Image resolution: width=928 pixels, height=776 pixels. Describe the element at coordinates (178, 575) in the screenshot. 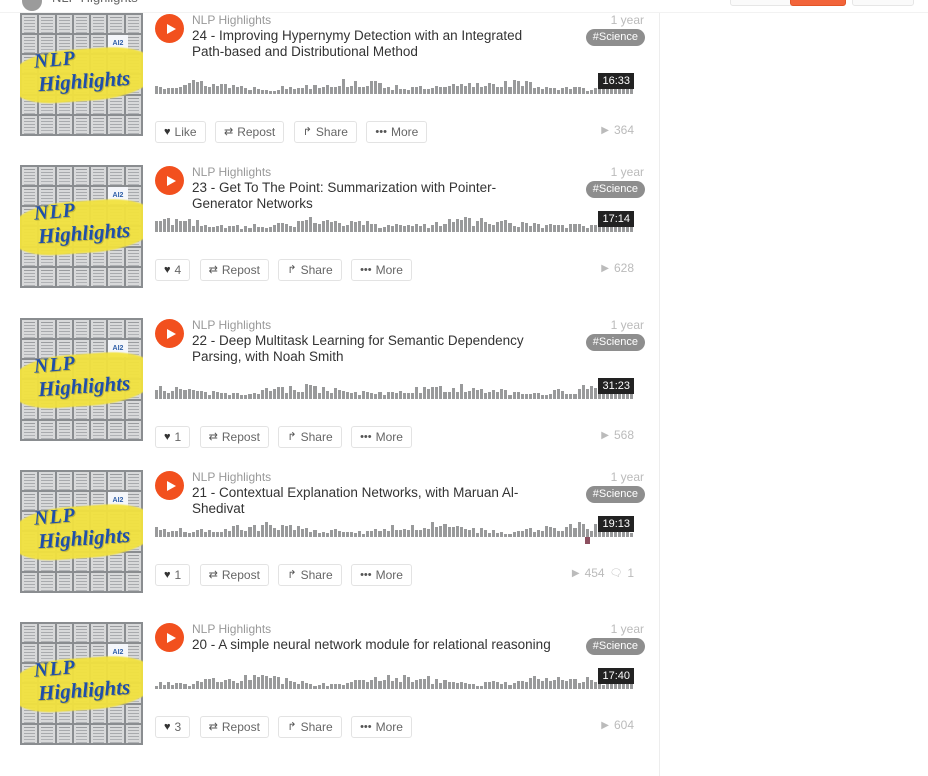

I see `like-label: 1` at that location.